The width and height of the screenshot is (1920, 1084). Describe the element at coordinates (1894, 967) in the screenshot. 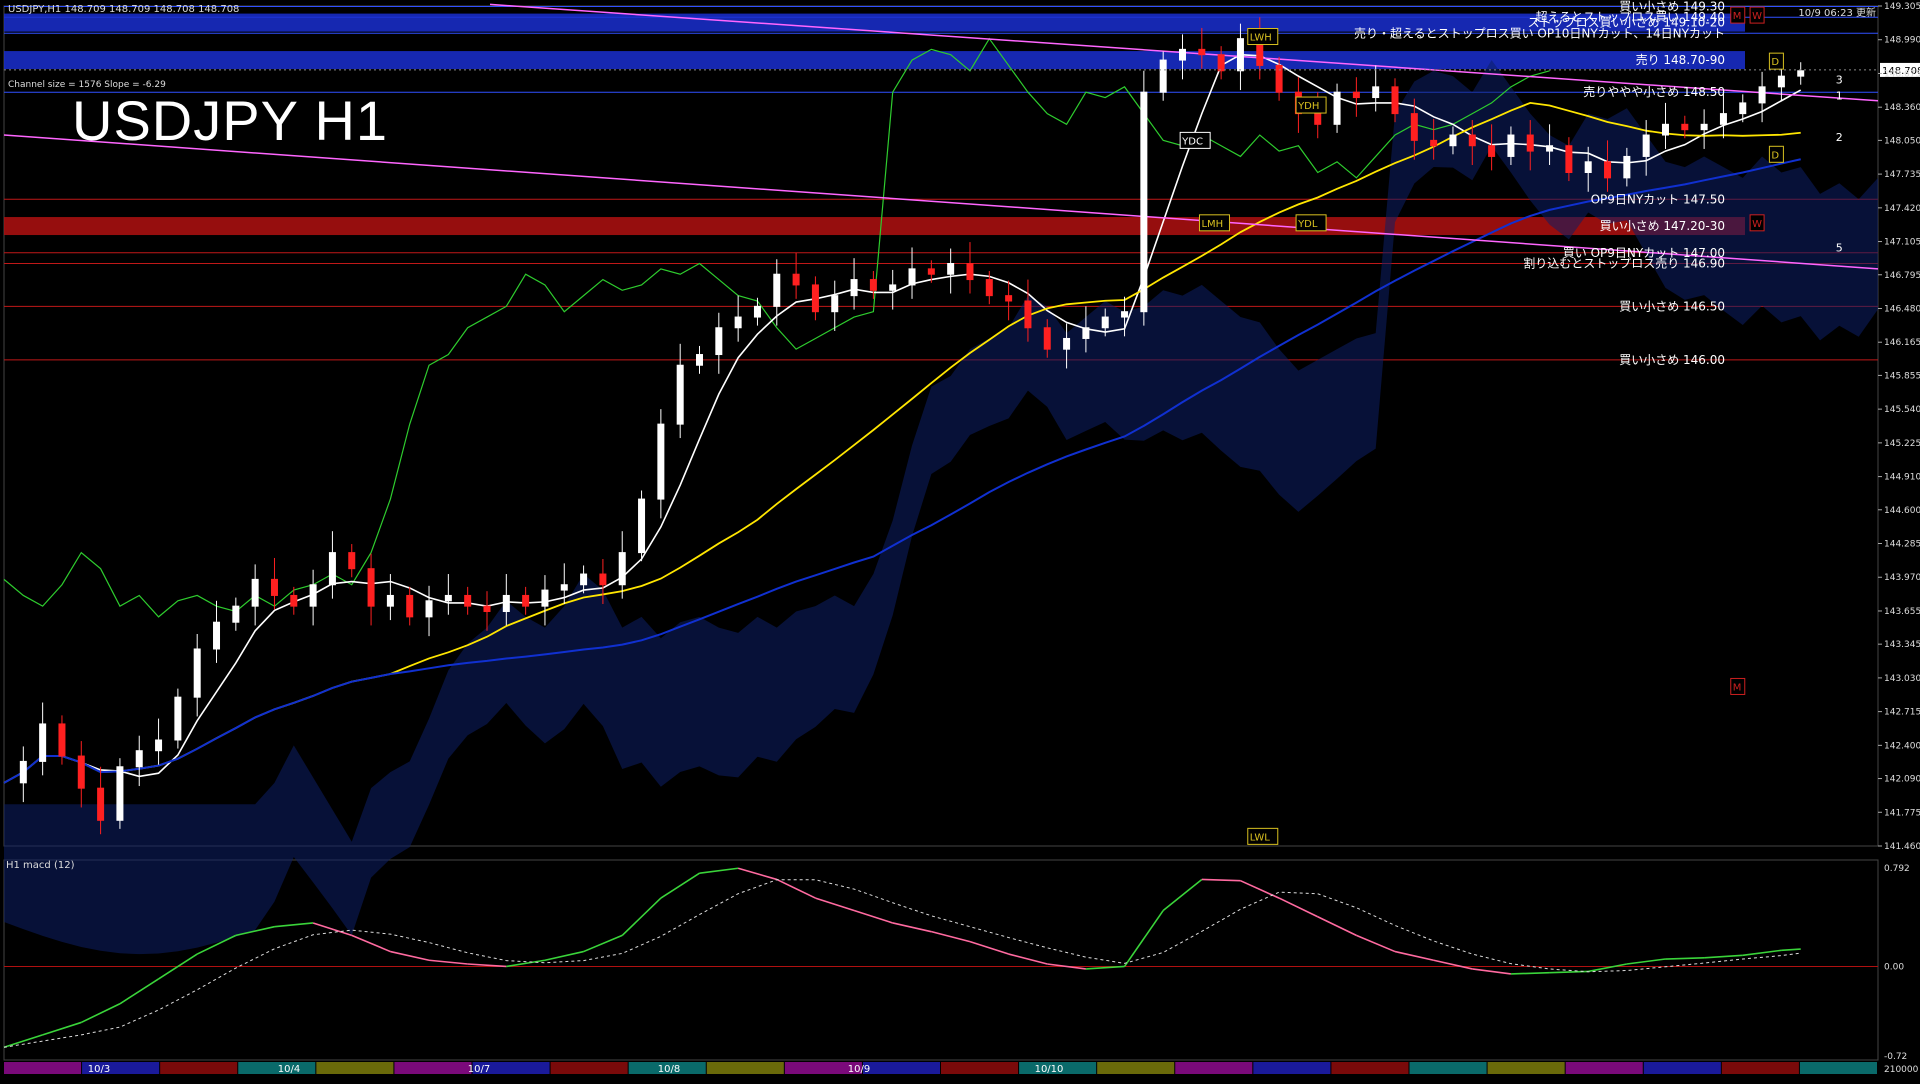

I see `macd-tick-label: 0.00` at that location.